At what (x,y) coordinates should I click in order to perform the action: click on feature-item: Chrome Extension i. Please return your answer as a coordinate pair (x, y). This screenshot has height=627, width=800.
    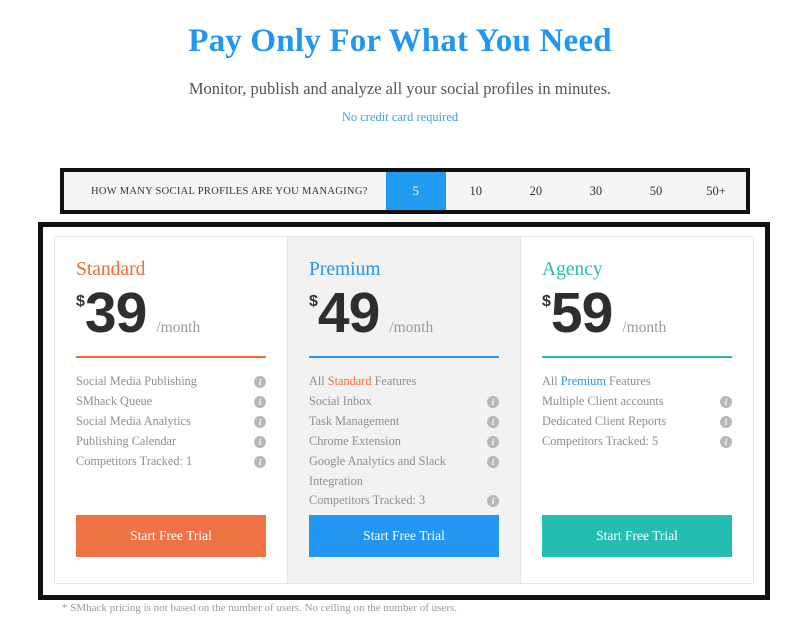
    Looking at the image, I should click on (404, 442).